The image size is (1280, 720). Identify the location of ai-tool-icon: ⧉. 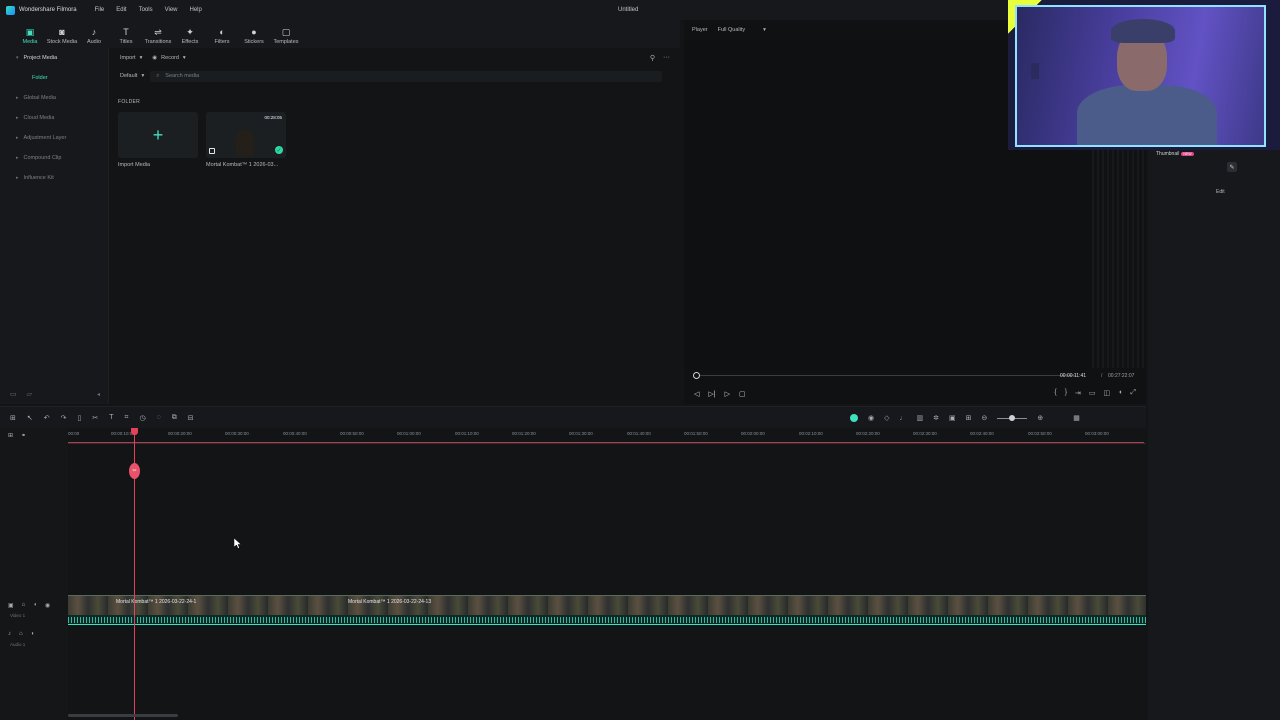
(174, 418).